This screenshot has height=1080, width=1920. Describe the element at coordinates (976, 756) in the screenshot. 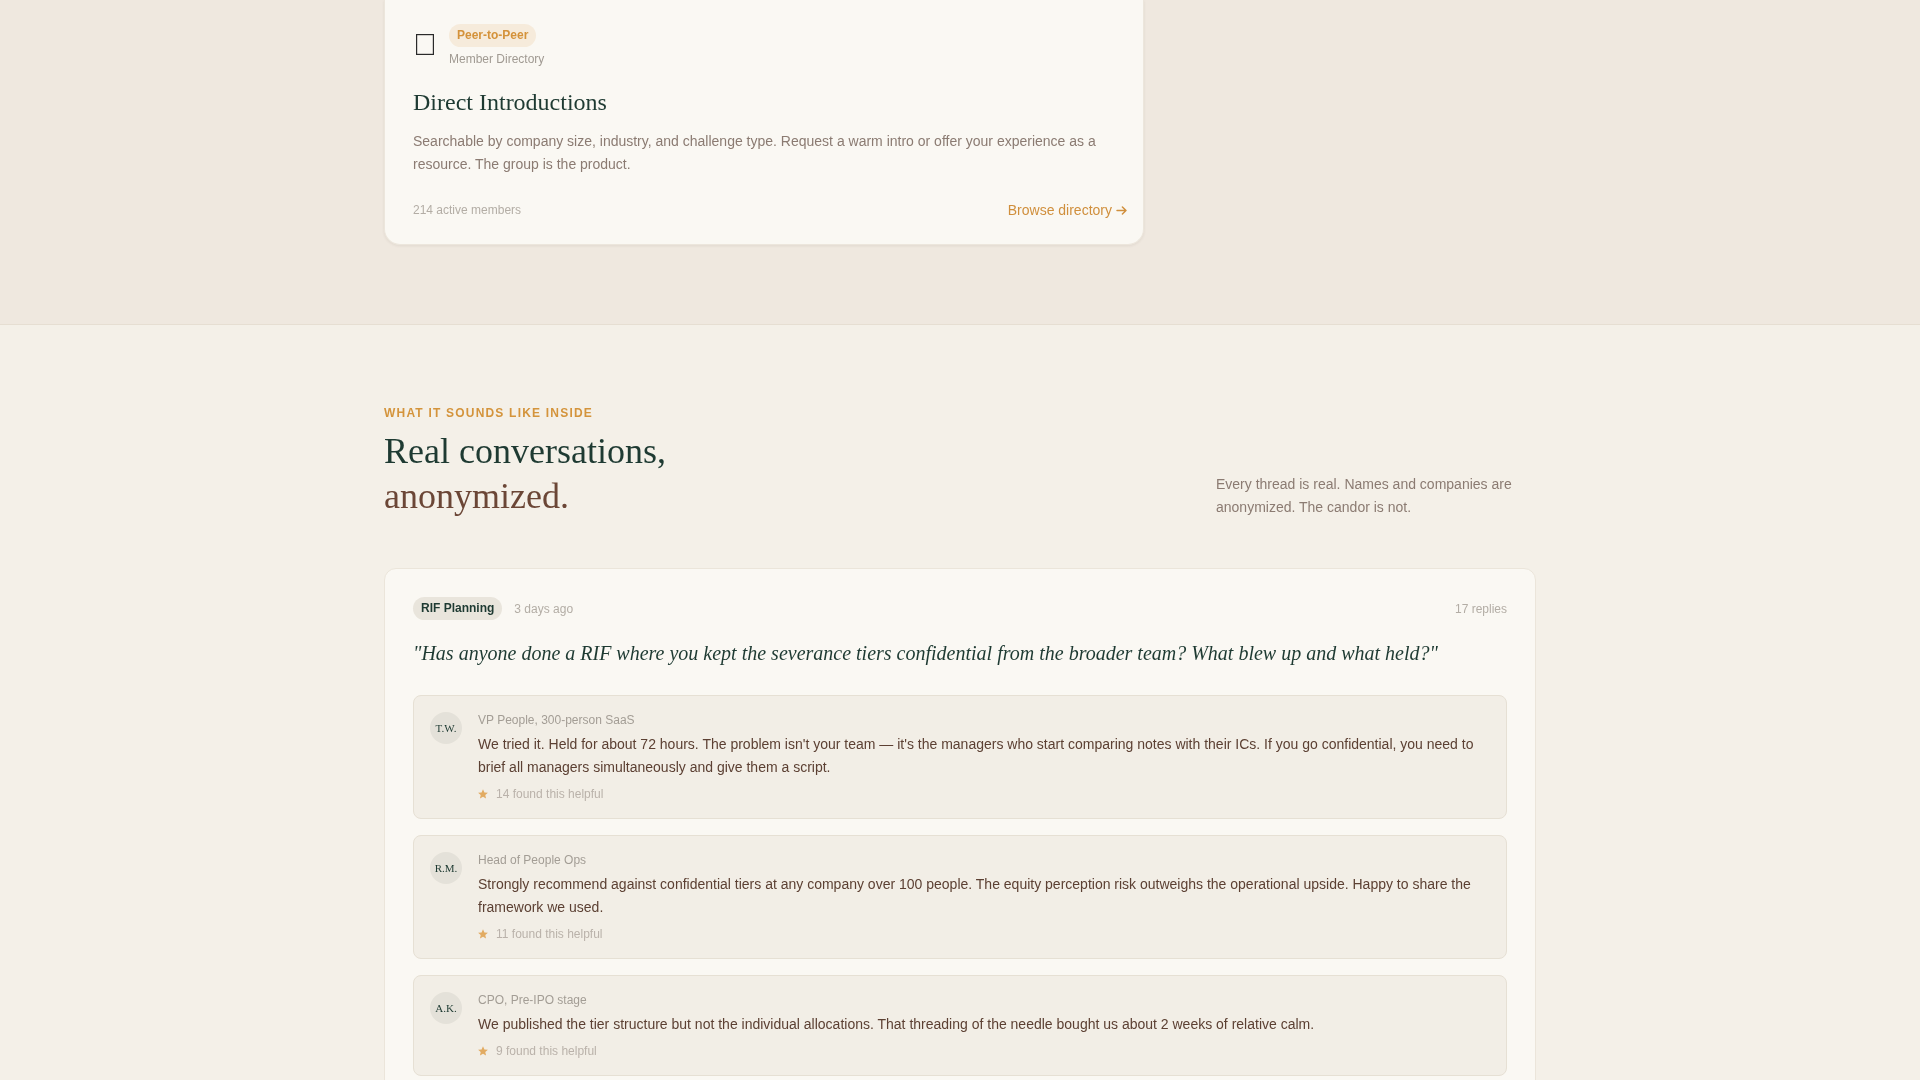

I see `reply-text: We tried it. Held for about 72 hours. The problem isn't your team — it's the managers who start comparing notes with their ICs. If you go confidential, you need to brief all managers simultaneously and give them a script.` at that location.